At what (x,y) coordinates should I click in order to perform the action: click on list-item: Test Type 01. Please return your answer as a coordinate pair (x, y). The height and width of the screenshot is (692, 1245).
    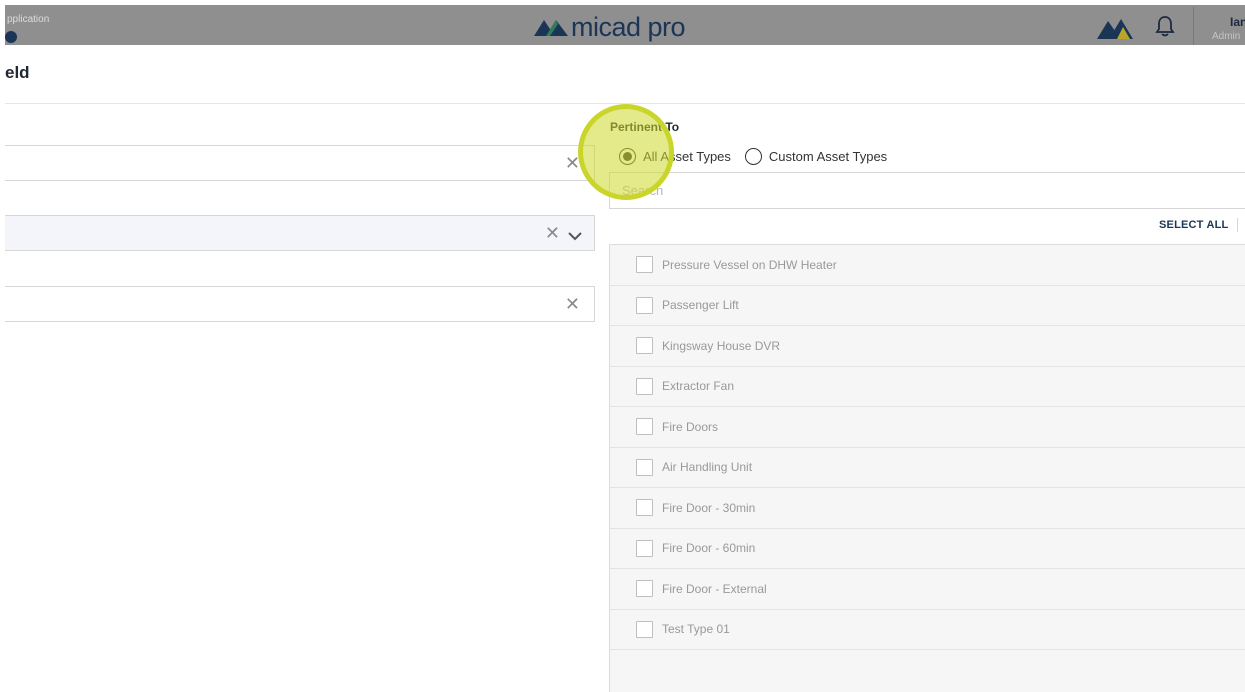
    Looking at the image, I should click on (927, 630).